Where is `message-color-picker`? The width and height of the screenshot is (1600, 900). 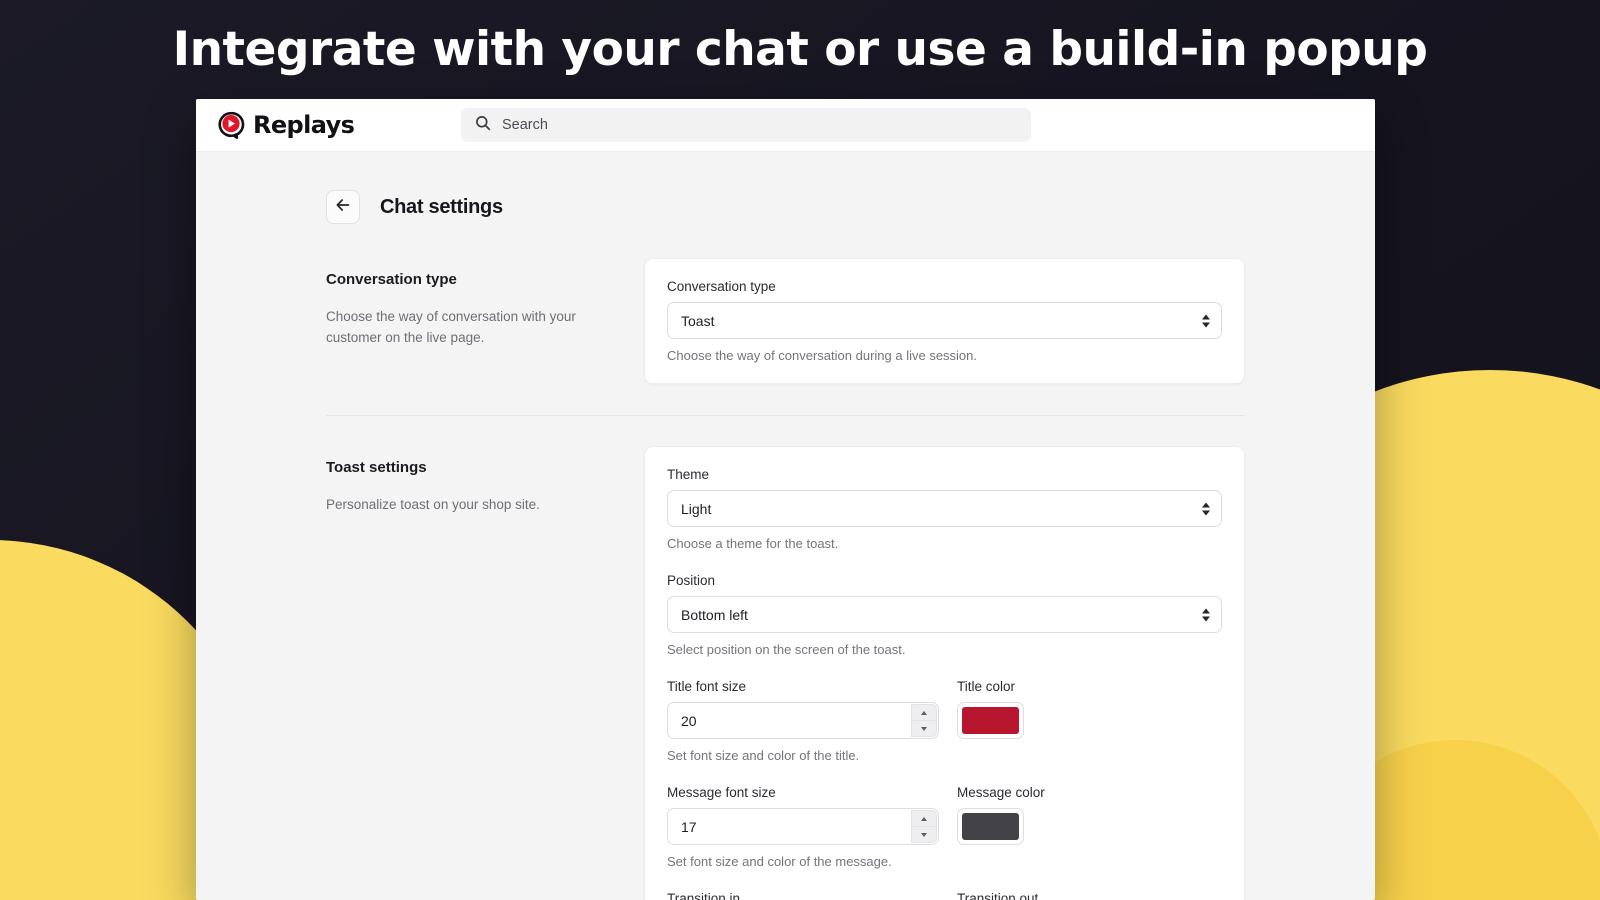
message-color-picker is located at coordinates (990, 826).